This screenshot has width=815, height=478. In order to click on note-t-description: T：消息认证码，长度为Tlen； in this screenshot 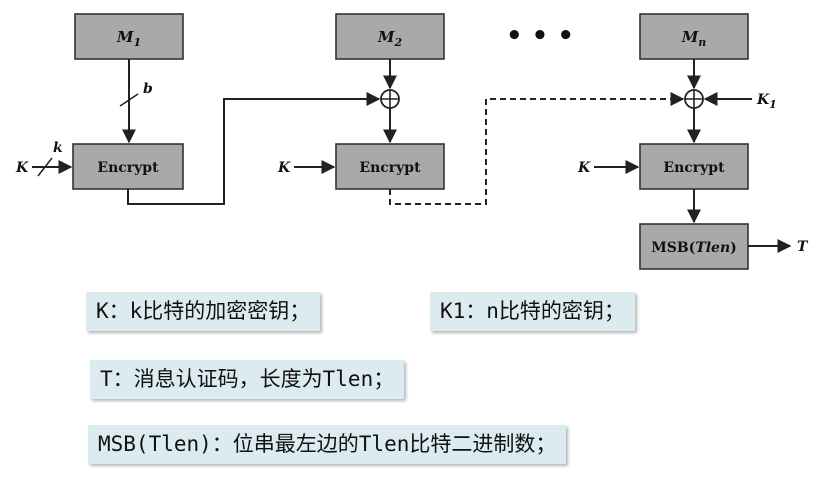, I will do `click(247, 379)`.